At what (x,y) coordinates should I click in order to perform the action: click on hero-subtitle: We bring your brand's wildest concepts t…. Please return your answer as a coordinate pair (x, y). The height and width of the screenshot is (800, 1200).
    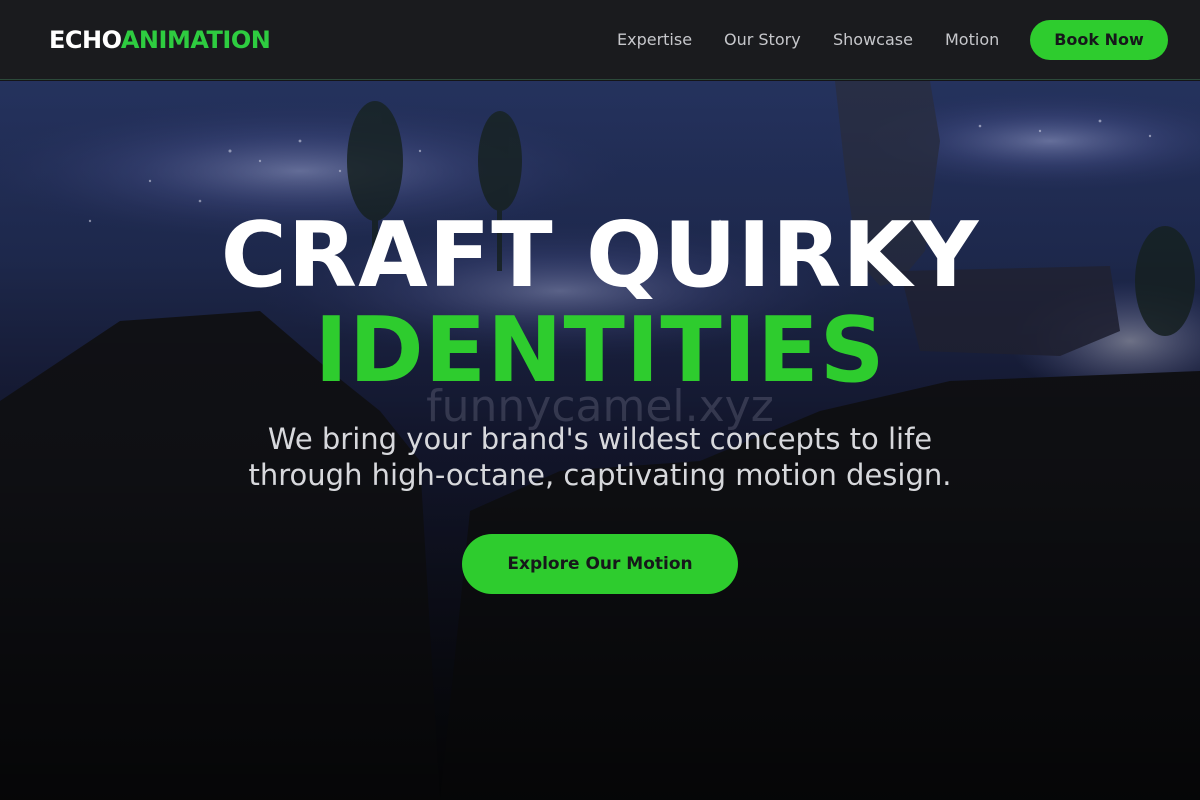
    Looking at the image, I should click on (600, 457).